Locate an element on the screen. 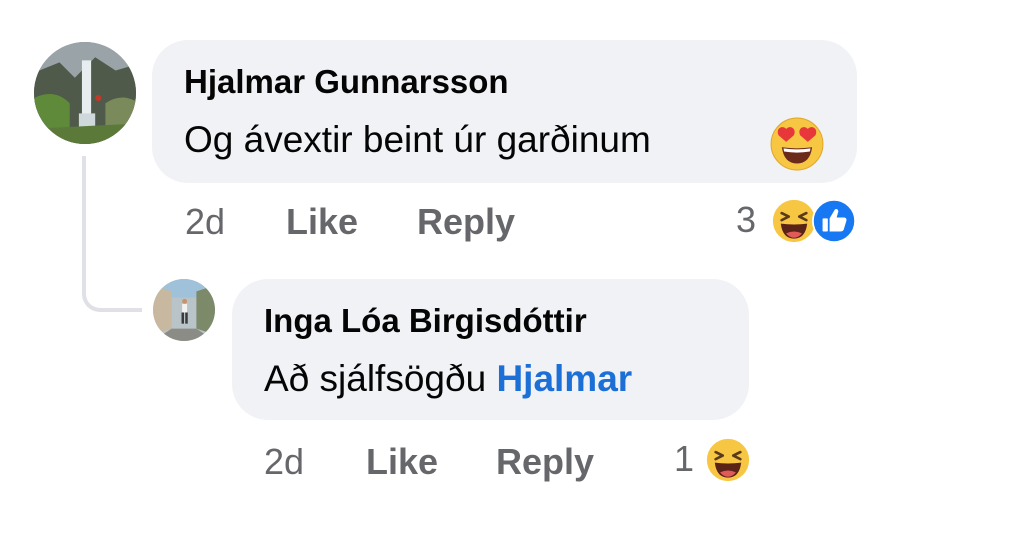 The image size is (1031, 534). thread-connector-line is located at coordinates (112, 234).